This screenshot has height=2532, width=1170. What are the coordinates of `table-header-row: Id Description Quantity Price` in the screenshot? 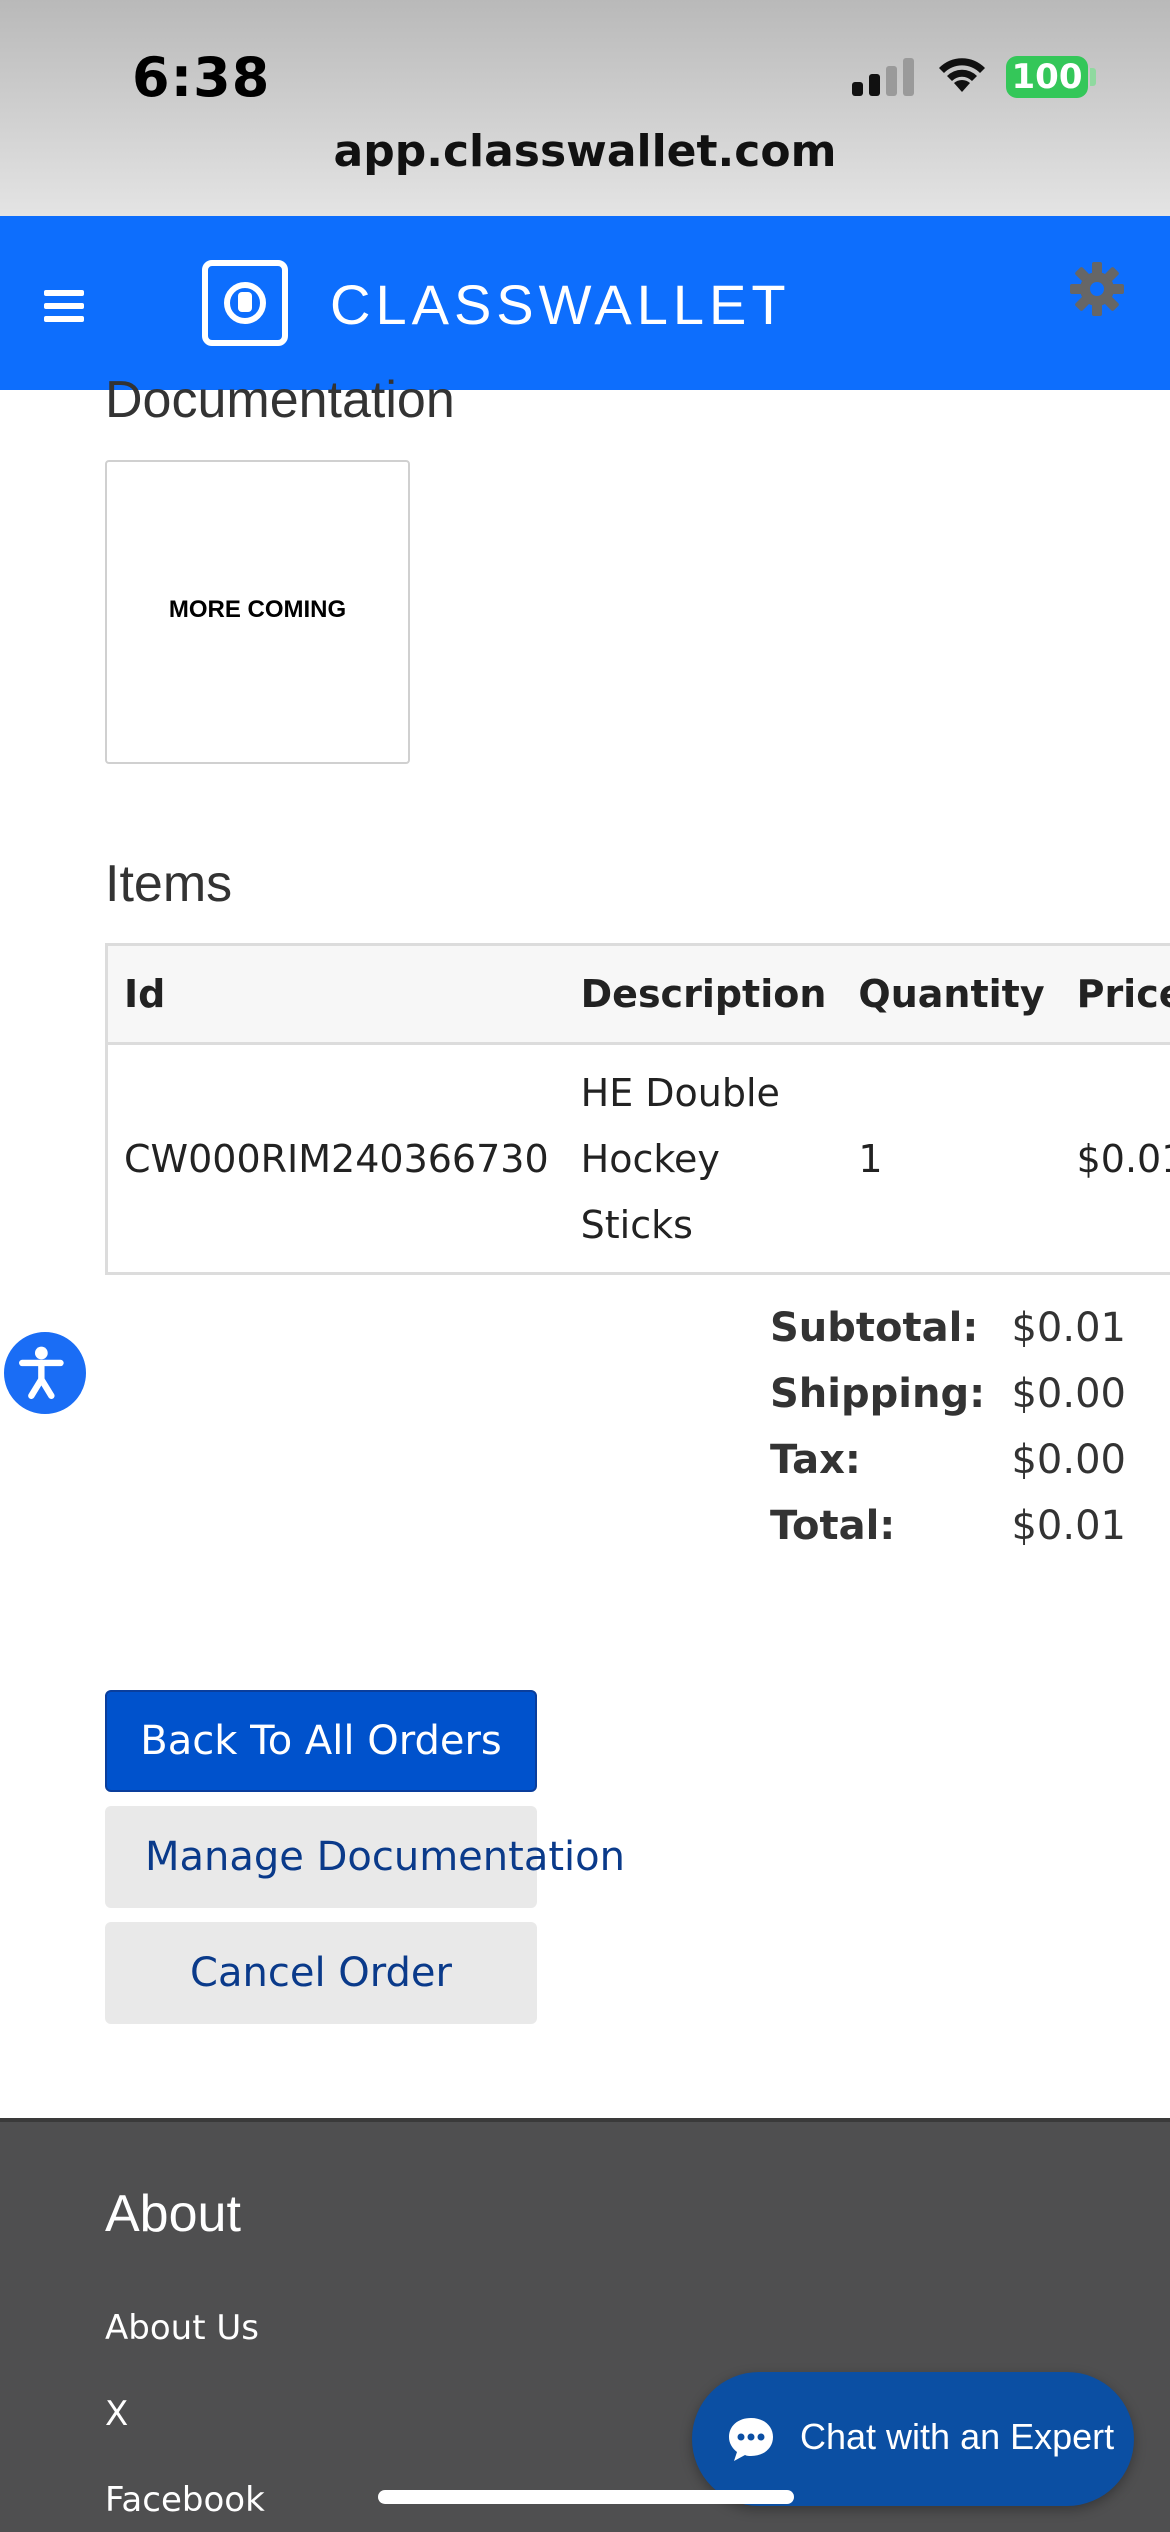 It's located at (638, 994).